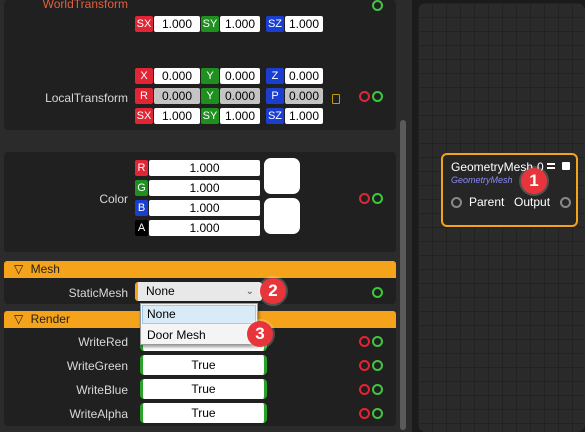 The height and width of the screenshot is (432, 585). What do you see at coordinates (203, 413) in the screenshot?
I see `write-alpha-field: True` at bounding box center [203, 413].